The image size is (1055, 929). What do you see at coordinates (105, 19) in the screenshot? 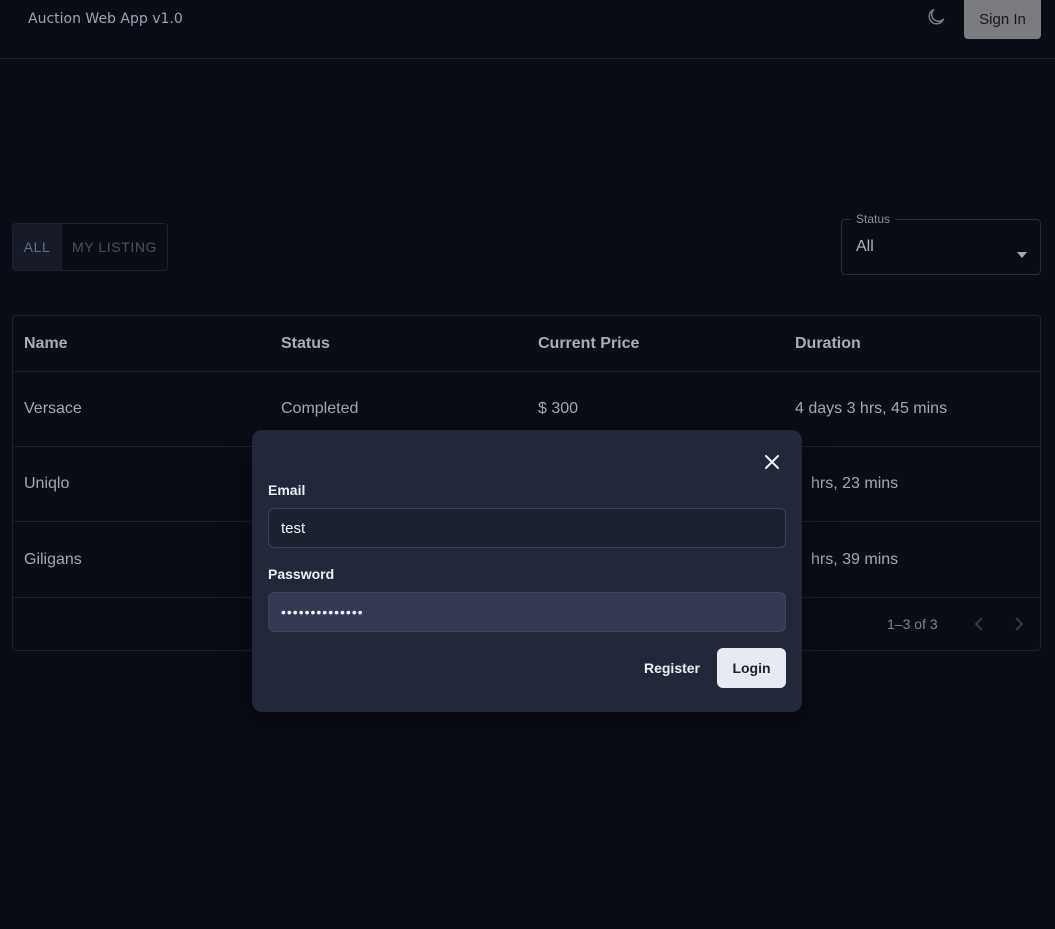
I see `app-title: Auction Web App v1.0` at bounding box center [105, 19].